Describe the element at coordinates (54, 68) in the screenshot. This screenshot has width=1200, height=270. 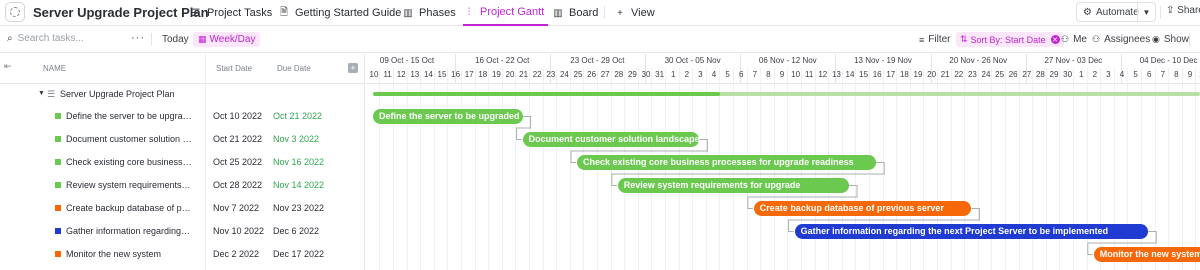
I see `column-header-name: NAME` at that location.